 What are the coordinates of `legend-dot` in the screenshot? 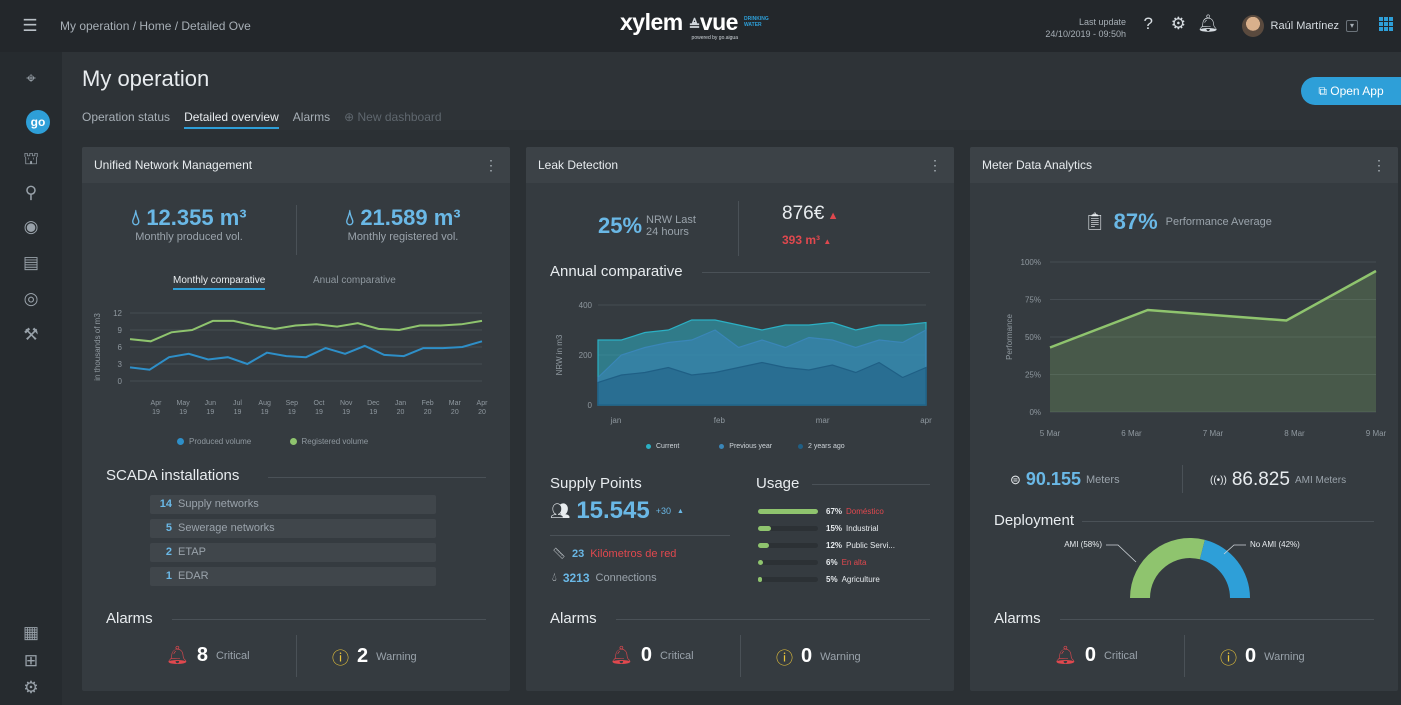 It's located at (648, 446).